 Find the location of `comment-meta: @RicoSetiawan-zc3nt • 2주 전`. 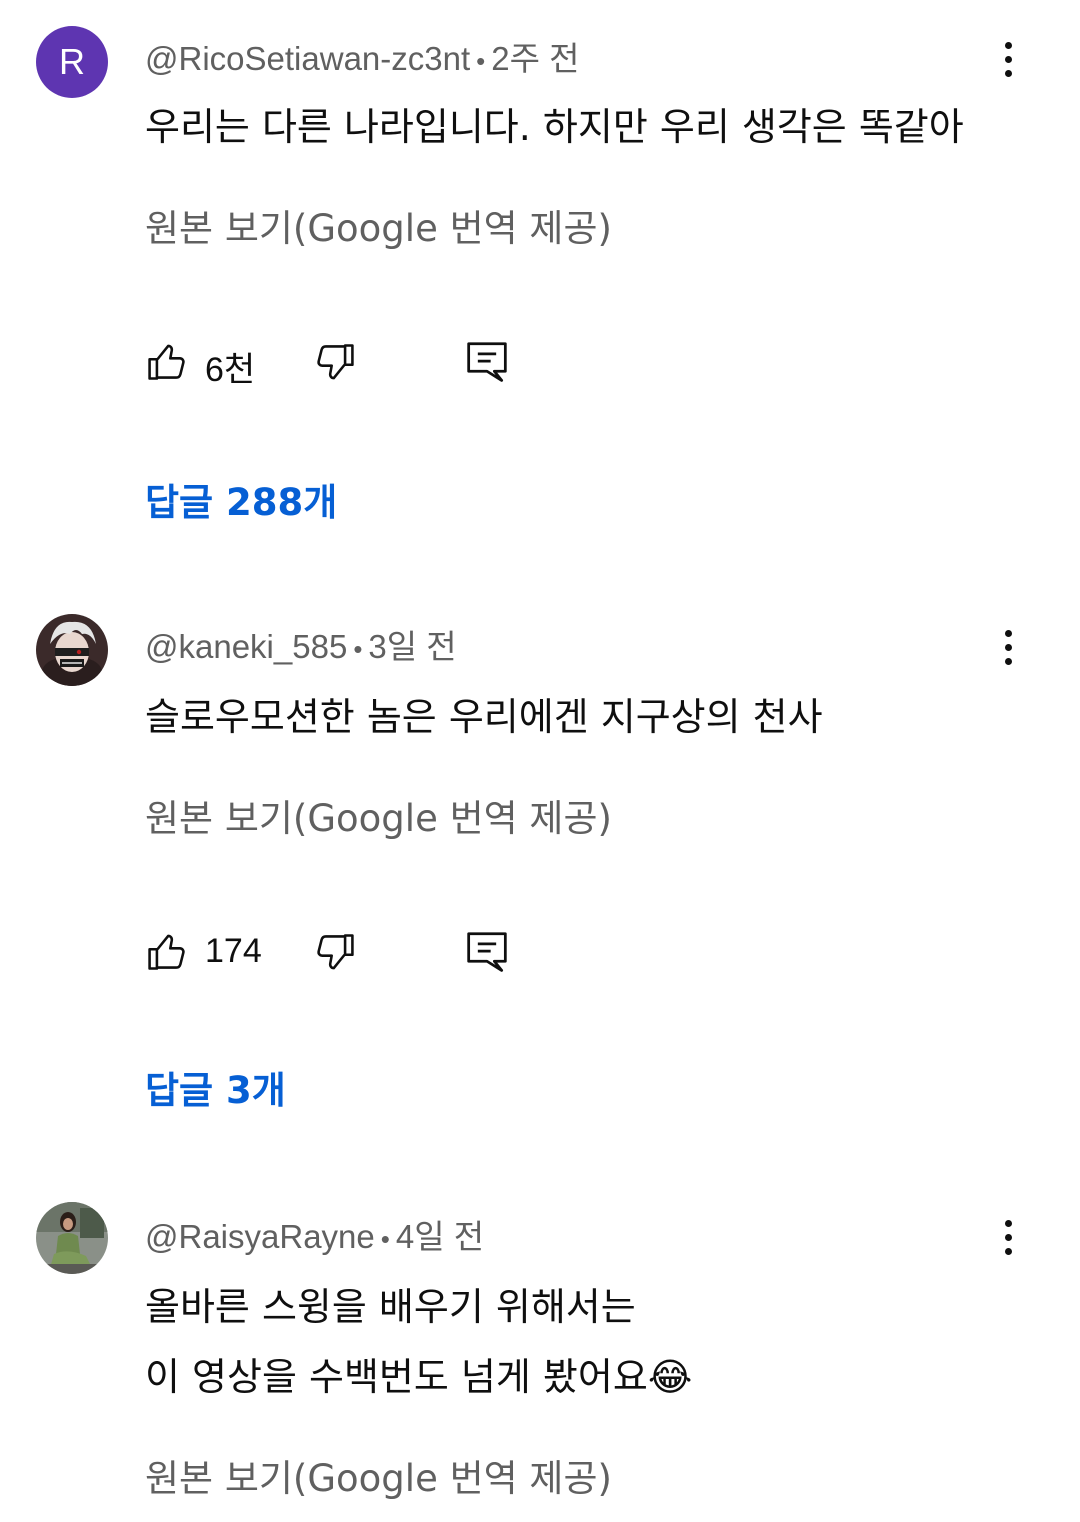

comment-meta: @RicoSetiawan-zc3nt • 2주 전 is located at coordinates (362, 56).